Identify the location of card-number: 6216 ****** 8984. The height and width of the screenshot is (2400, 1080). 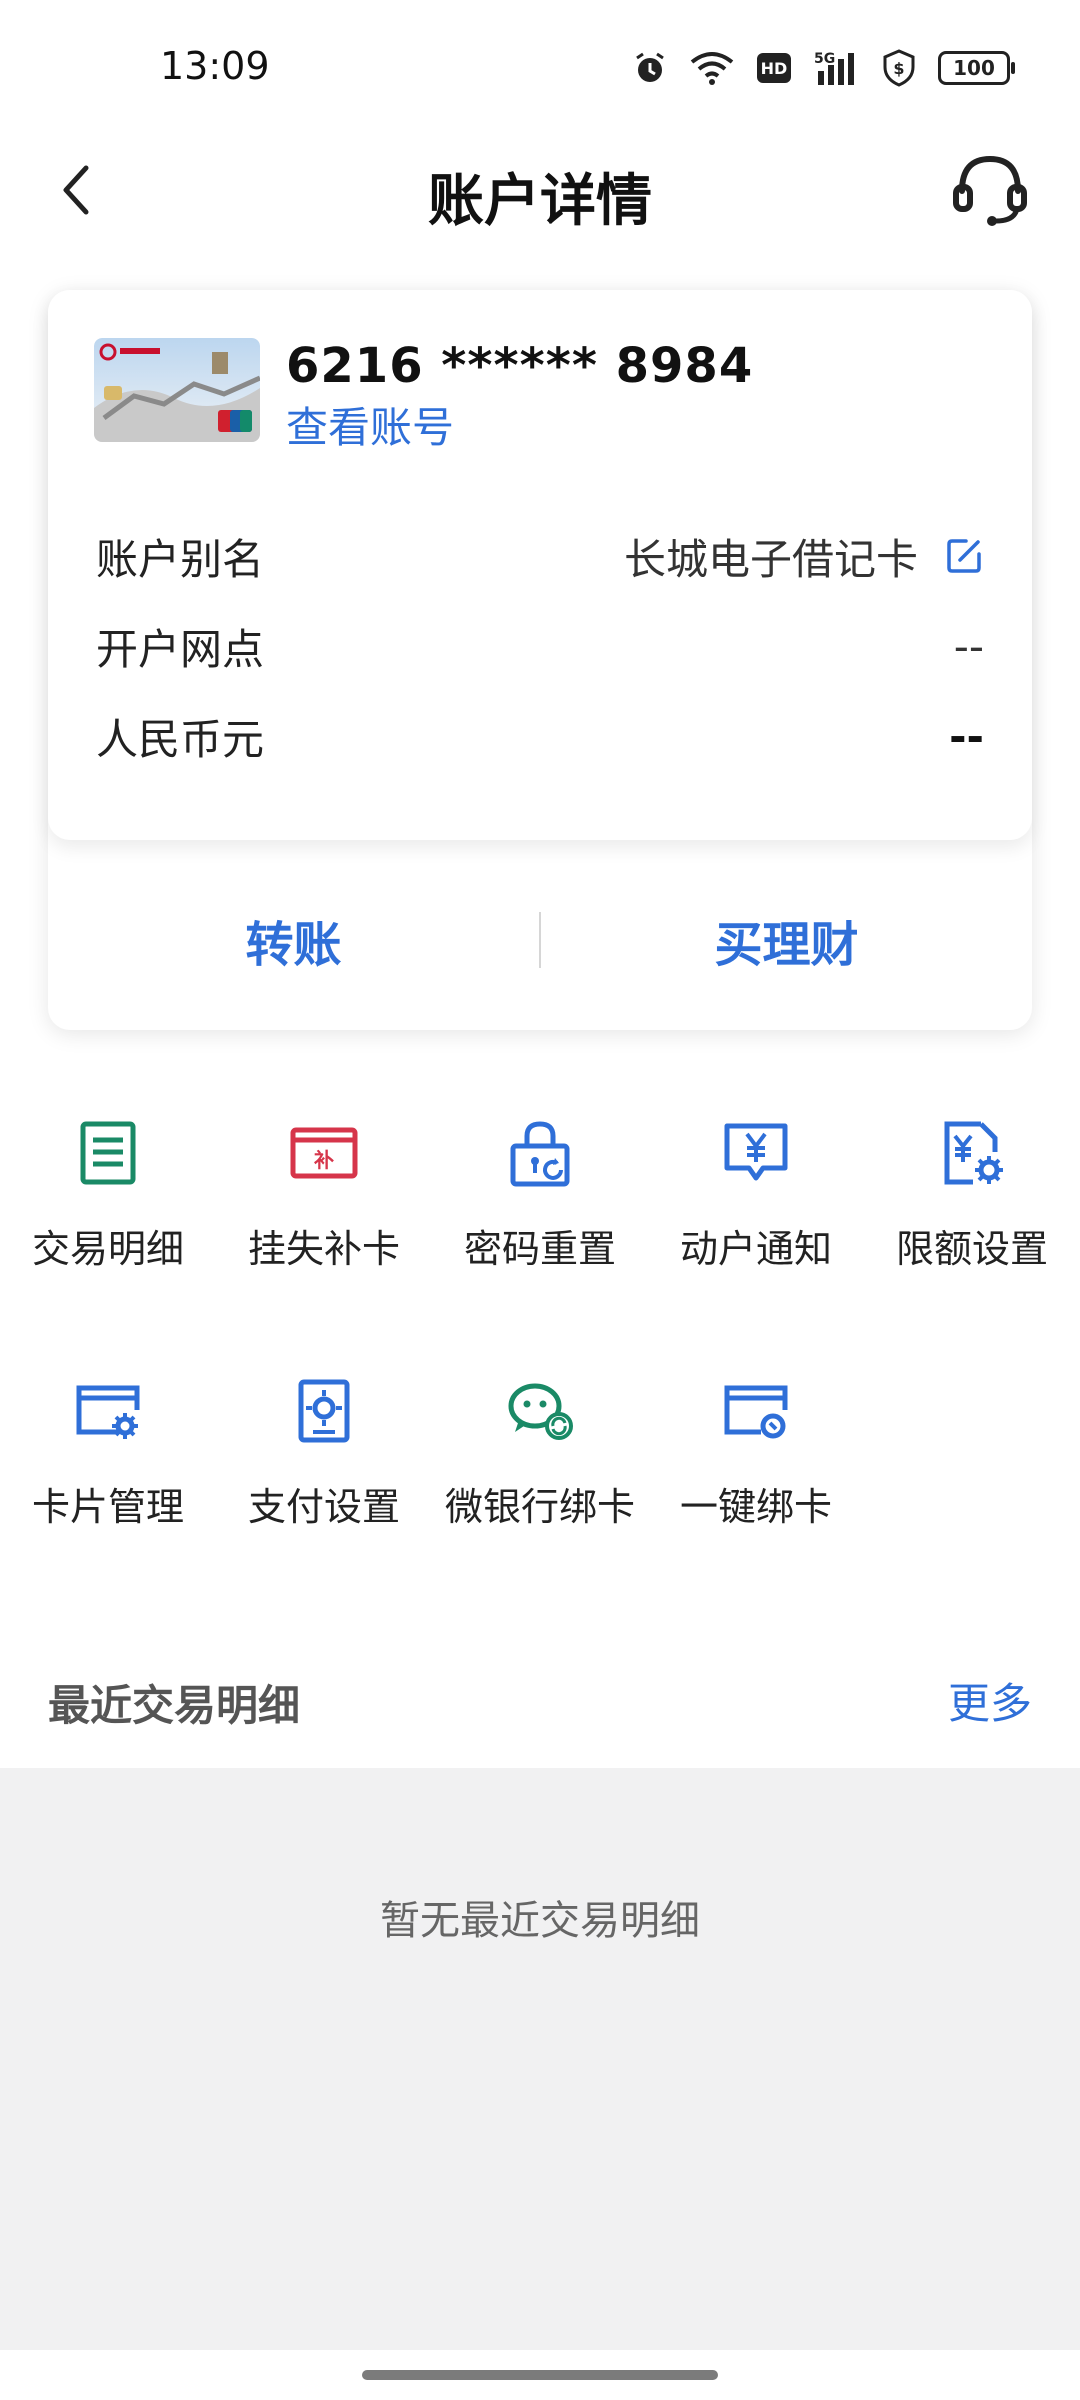
(520, 366).